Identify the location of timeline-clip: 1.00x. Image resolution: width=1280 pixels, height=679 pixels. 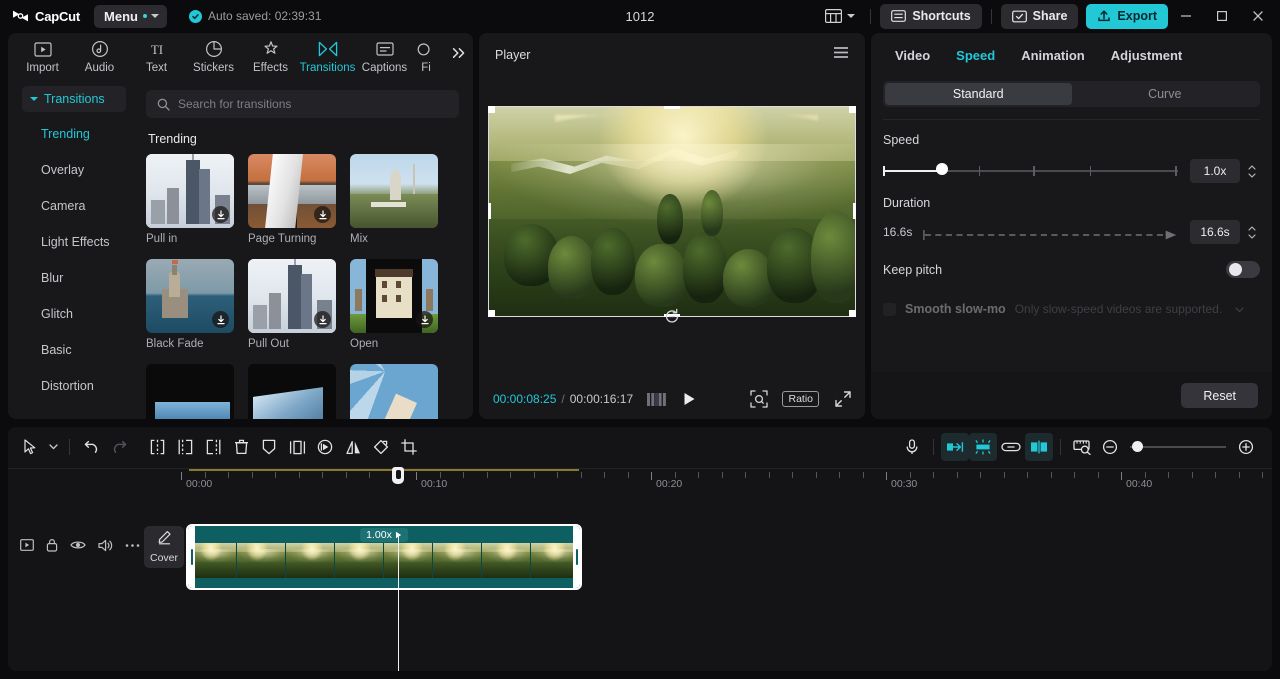
(384, 557).